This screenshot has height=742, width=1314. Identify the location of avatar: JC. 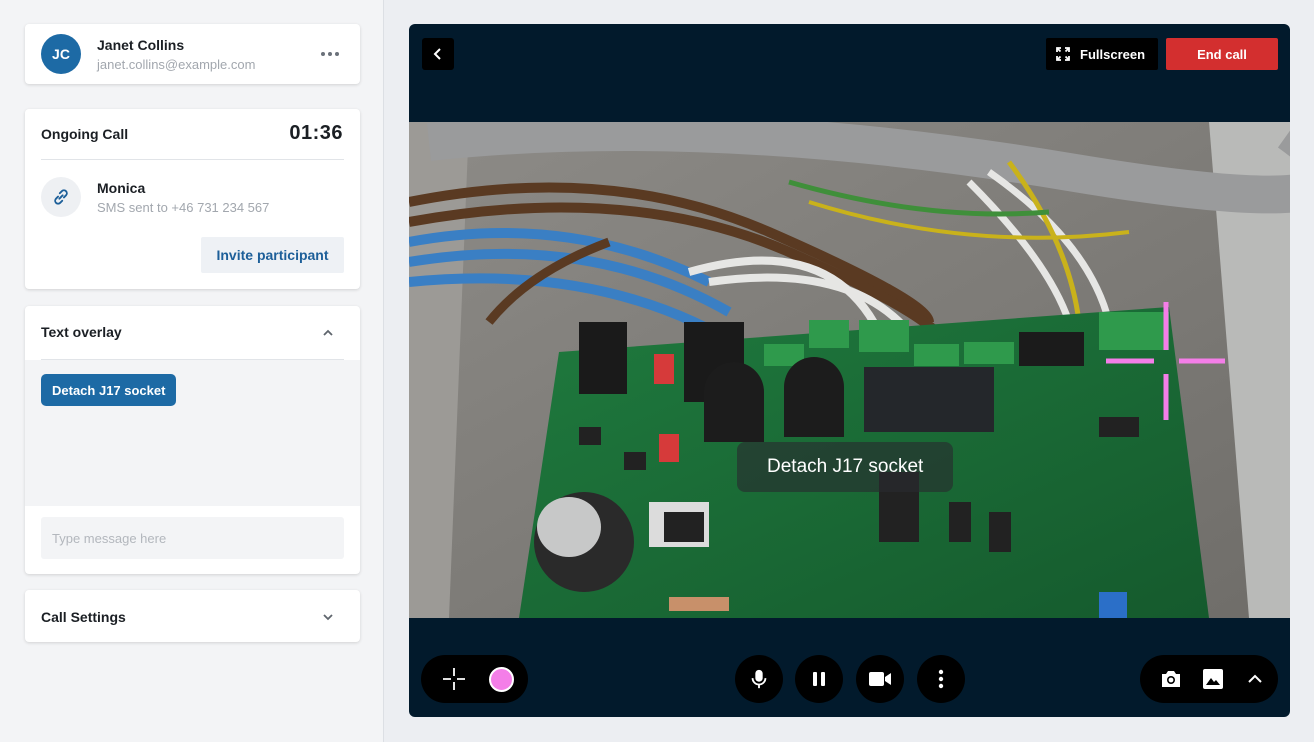
(61, 54).